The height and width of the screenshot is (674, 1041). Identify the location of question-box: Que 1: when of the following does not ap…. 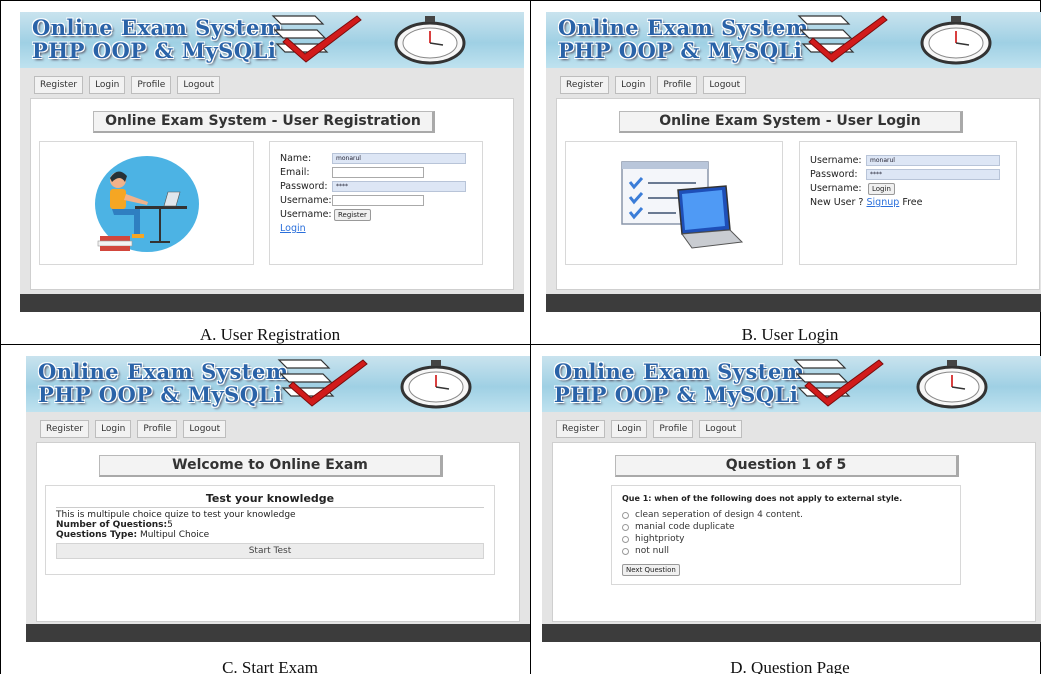
(786, 535).